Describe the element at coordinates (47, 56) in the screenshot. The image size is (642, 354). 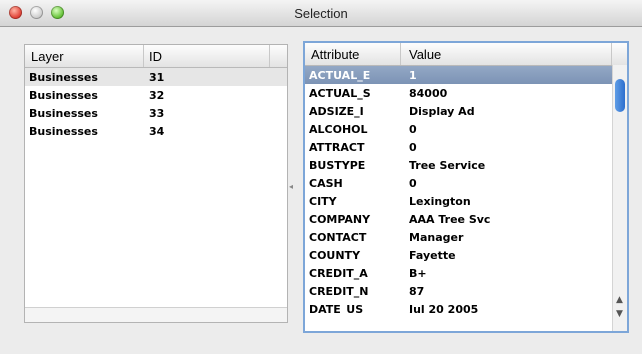
I see `column-header-layer: Layer` at that location.